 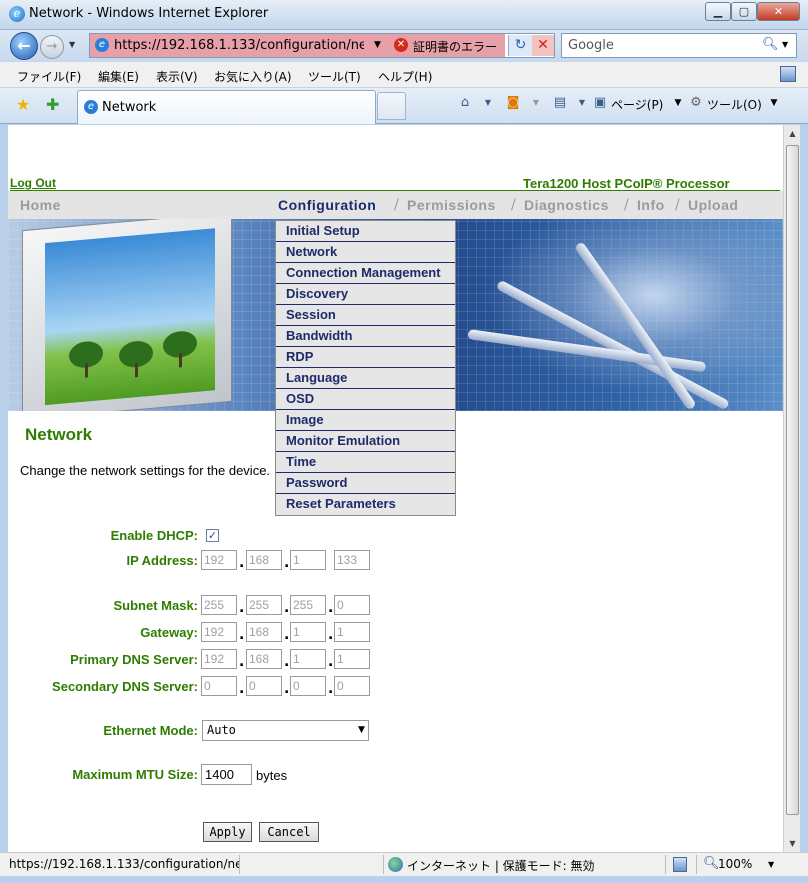 I want to click on security-zone-label: インターネット | 保護モード: 無効, so click(x=501, y=865).